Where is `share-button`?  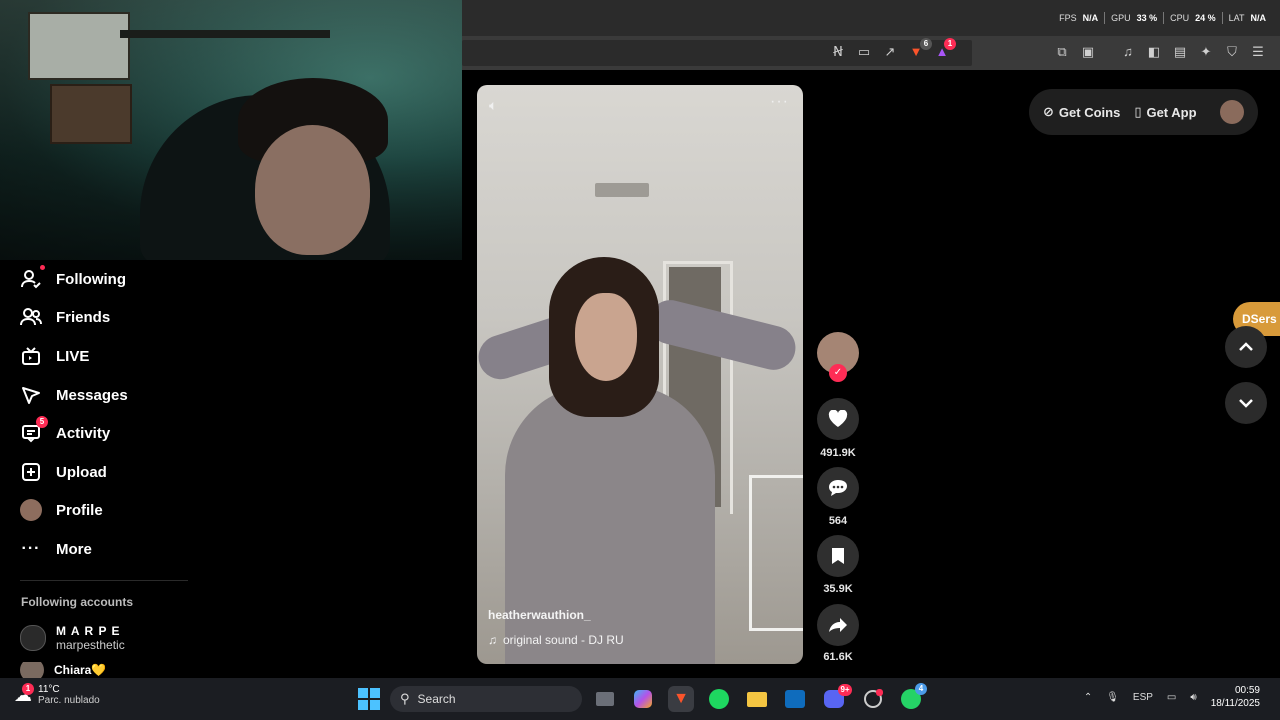 share-button is located at coordinates (838, 625).